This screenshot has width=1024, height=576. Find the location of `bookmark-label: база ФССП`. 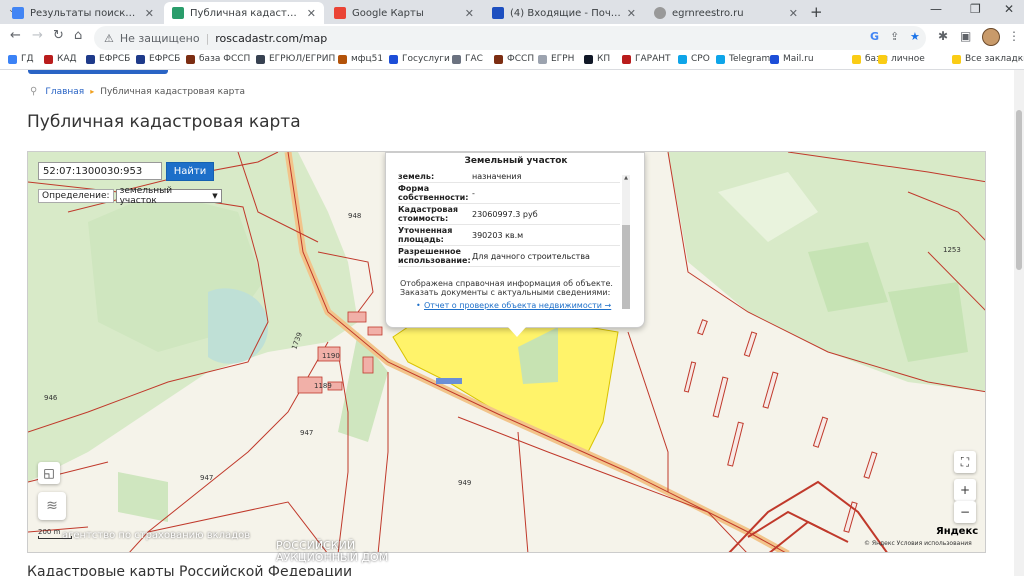

bookmark-label: база ФССП is located at coordinates (225, 59).